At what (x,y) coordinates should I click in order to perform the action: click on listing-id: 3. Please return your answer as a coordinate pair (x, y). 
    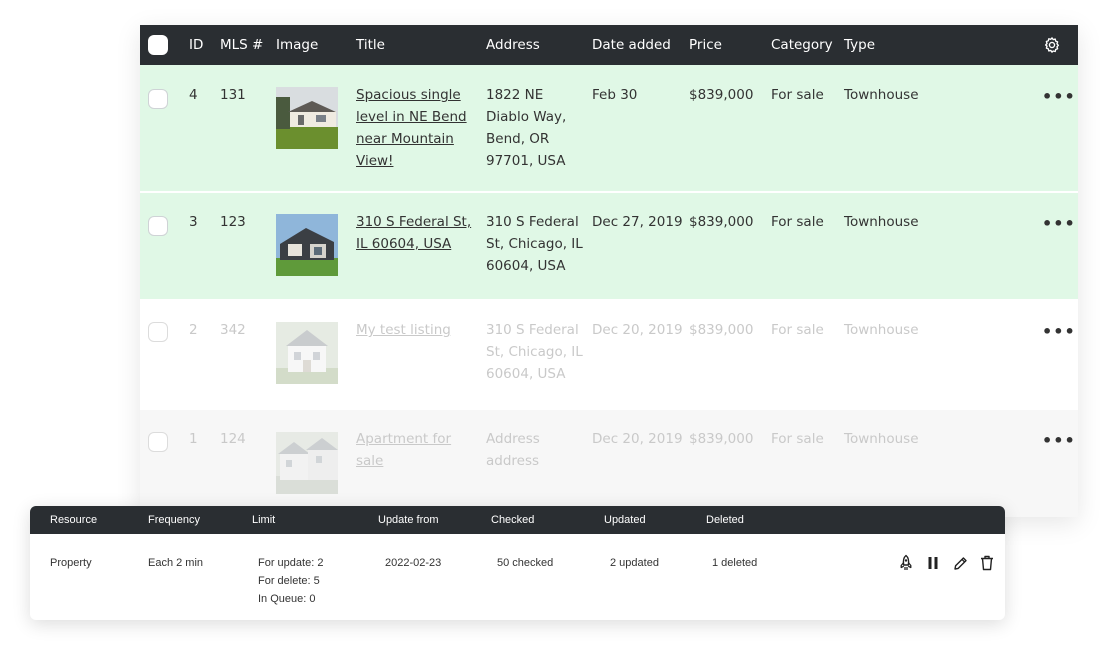
    Looking at the image, I should click on (193, 222).